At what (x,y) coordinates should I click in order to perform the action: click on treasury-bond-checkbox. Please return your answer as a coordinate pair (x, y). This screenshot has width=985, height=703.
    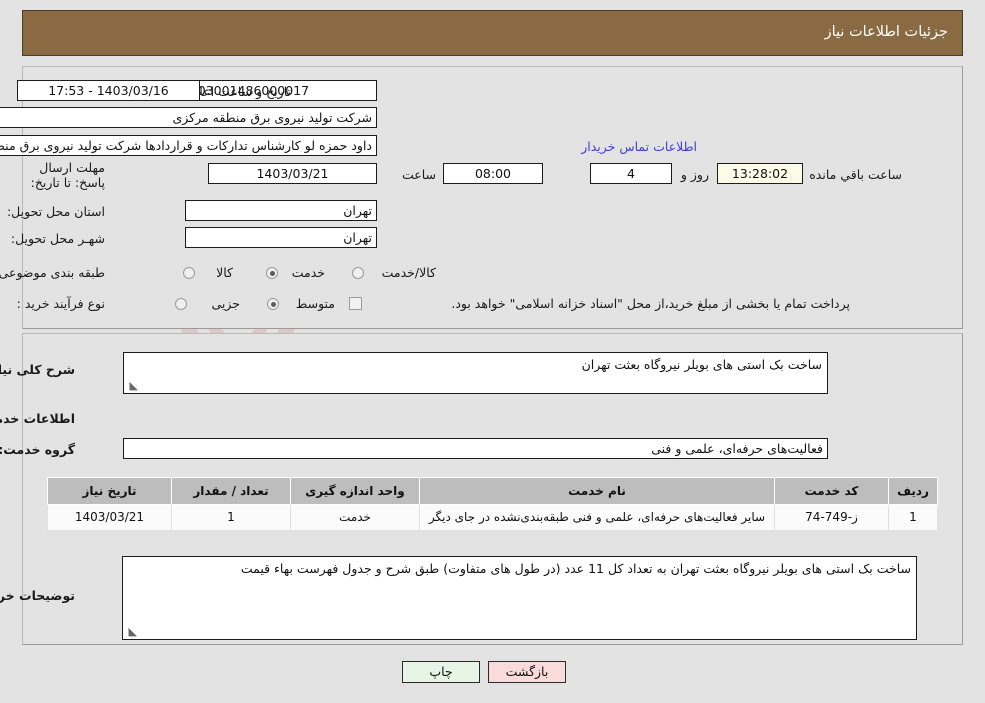
    Looking at the image, I should click on (355, 303).